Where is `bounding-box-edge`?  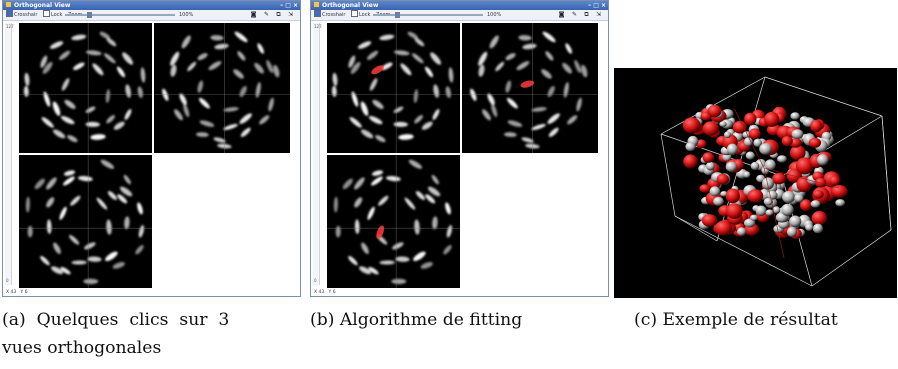
bounding-box-edge is located at coordinates (886, 173).